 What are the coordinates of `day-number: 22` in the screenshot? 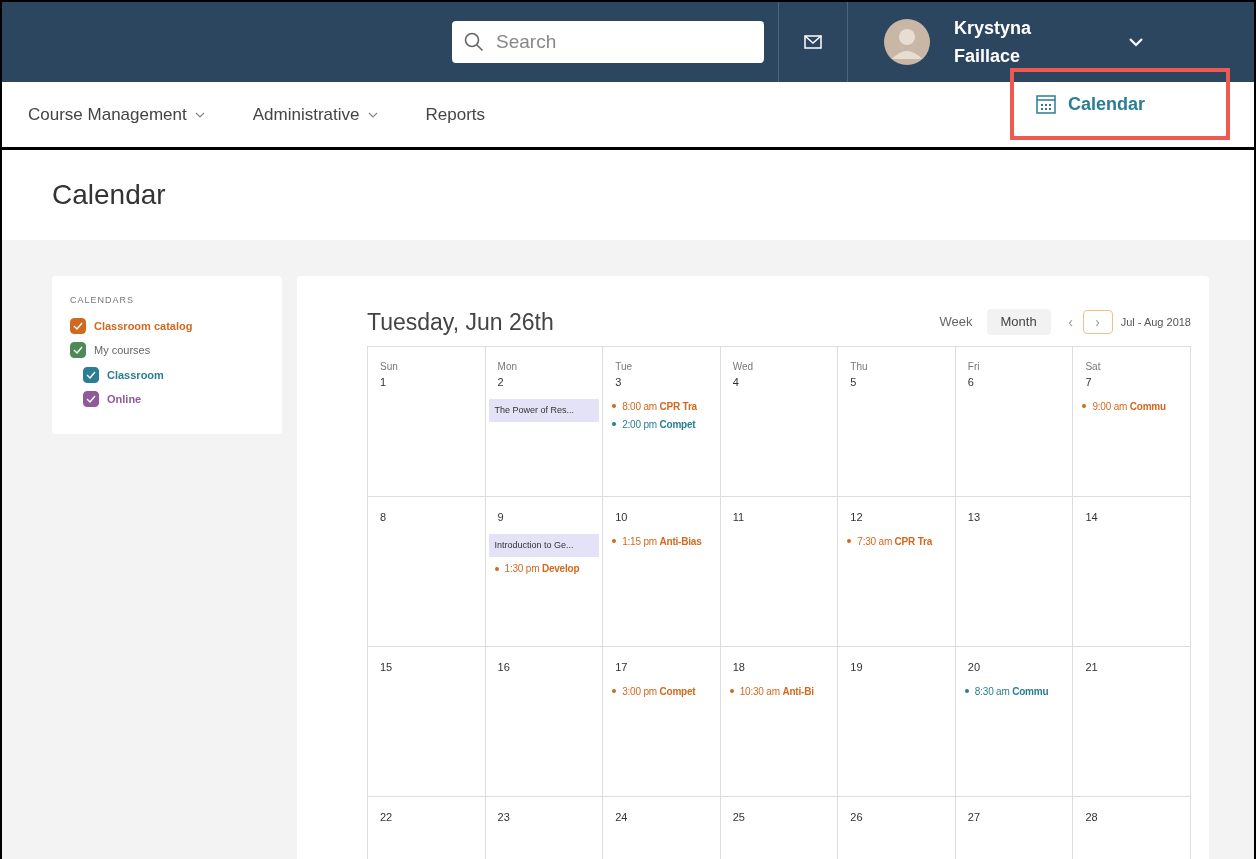 It's located at (386, 817).